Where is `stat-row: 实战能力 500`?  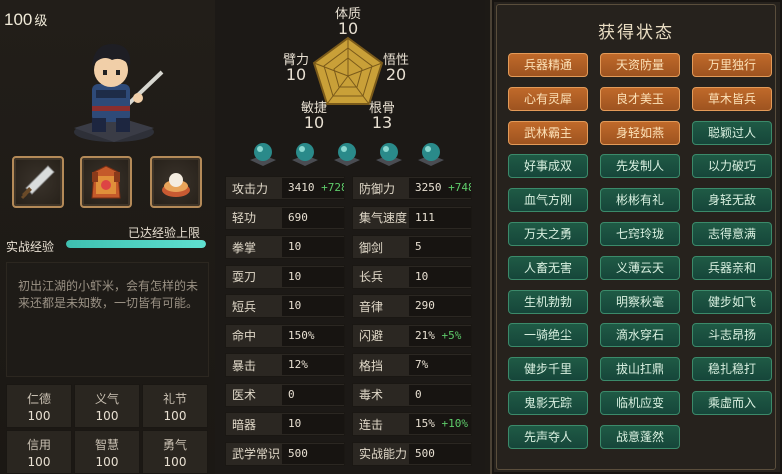 stat-row: 实战能力 500 is located at coordinates (412, 453).